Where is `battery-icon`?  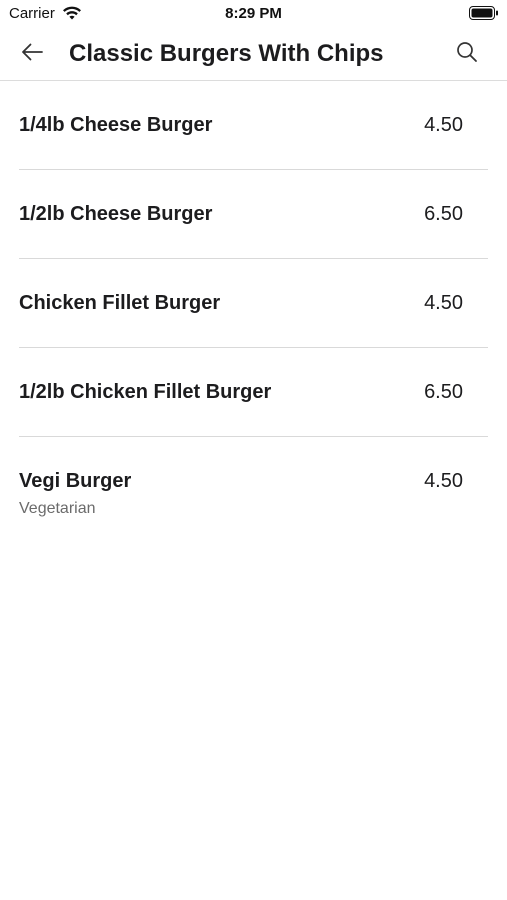 battery-icon is located at coordinates (484, 13).